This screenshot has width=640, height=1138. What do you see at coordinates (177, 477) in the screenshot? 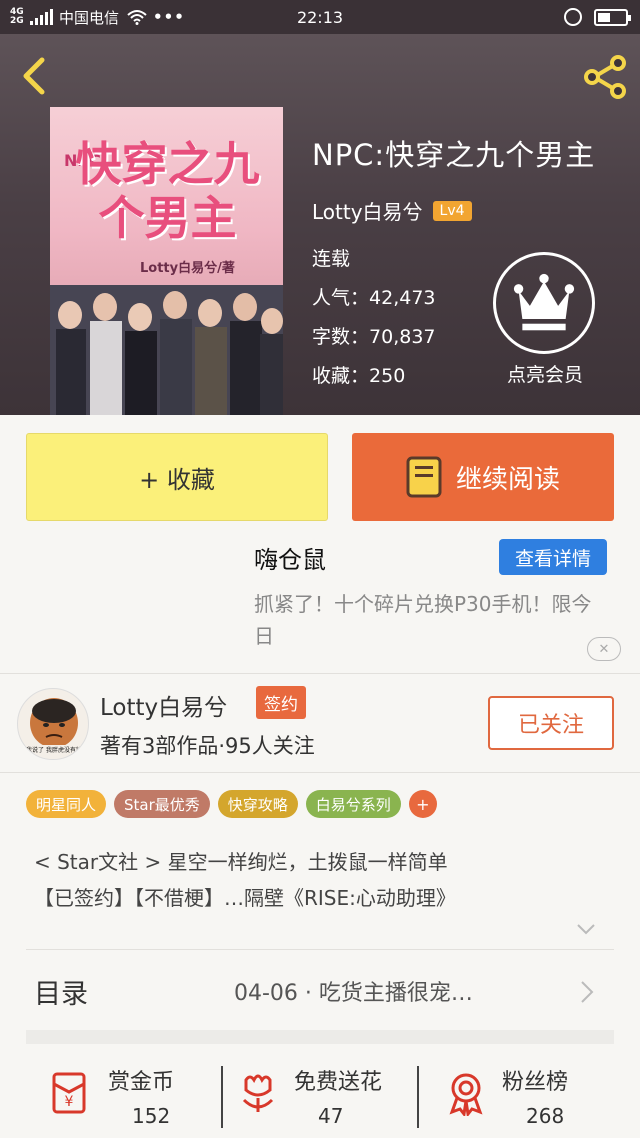
I see `collect-button: + 收藏` at bounding box center [177, 477].